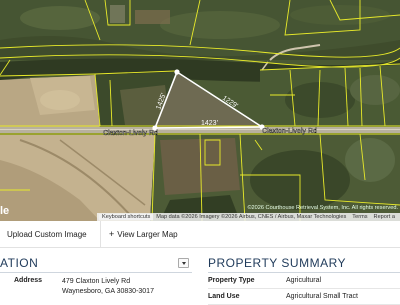 Image resolution: width=400 pixels, height=305 pixels. Describe the element at coordinates (200, 234) in the screenshot. I see `map-toolbar: Upload Custom Image + View Larger Map` at that location.